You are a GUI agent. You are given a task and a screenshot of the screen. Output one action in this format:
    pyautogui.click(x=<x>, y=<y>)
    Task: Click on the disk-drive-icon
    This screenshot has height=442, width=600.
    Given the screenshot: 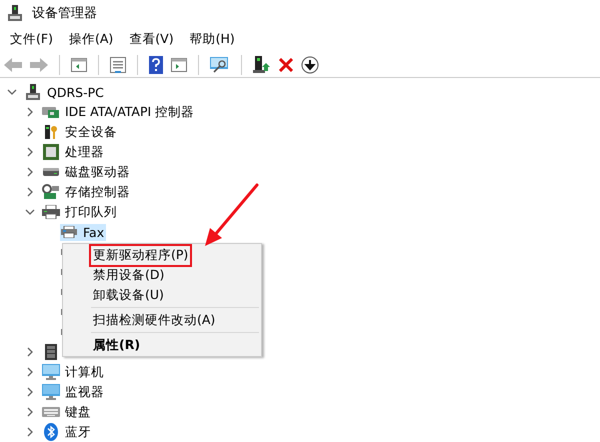 What is the action you would take?
    pyautogui.click(x=51, y=172)
    